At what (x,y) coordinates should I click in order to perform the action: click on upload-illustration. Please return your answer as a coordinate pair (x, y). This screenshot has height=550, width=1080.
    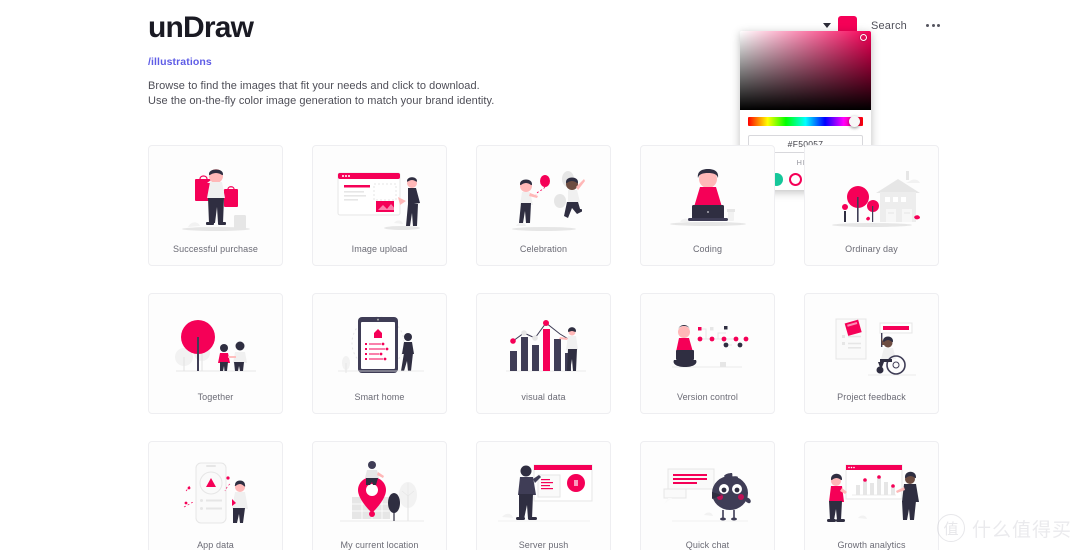
    Looking at the image, I should click on (379, 195).